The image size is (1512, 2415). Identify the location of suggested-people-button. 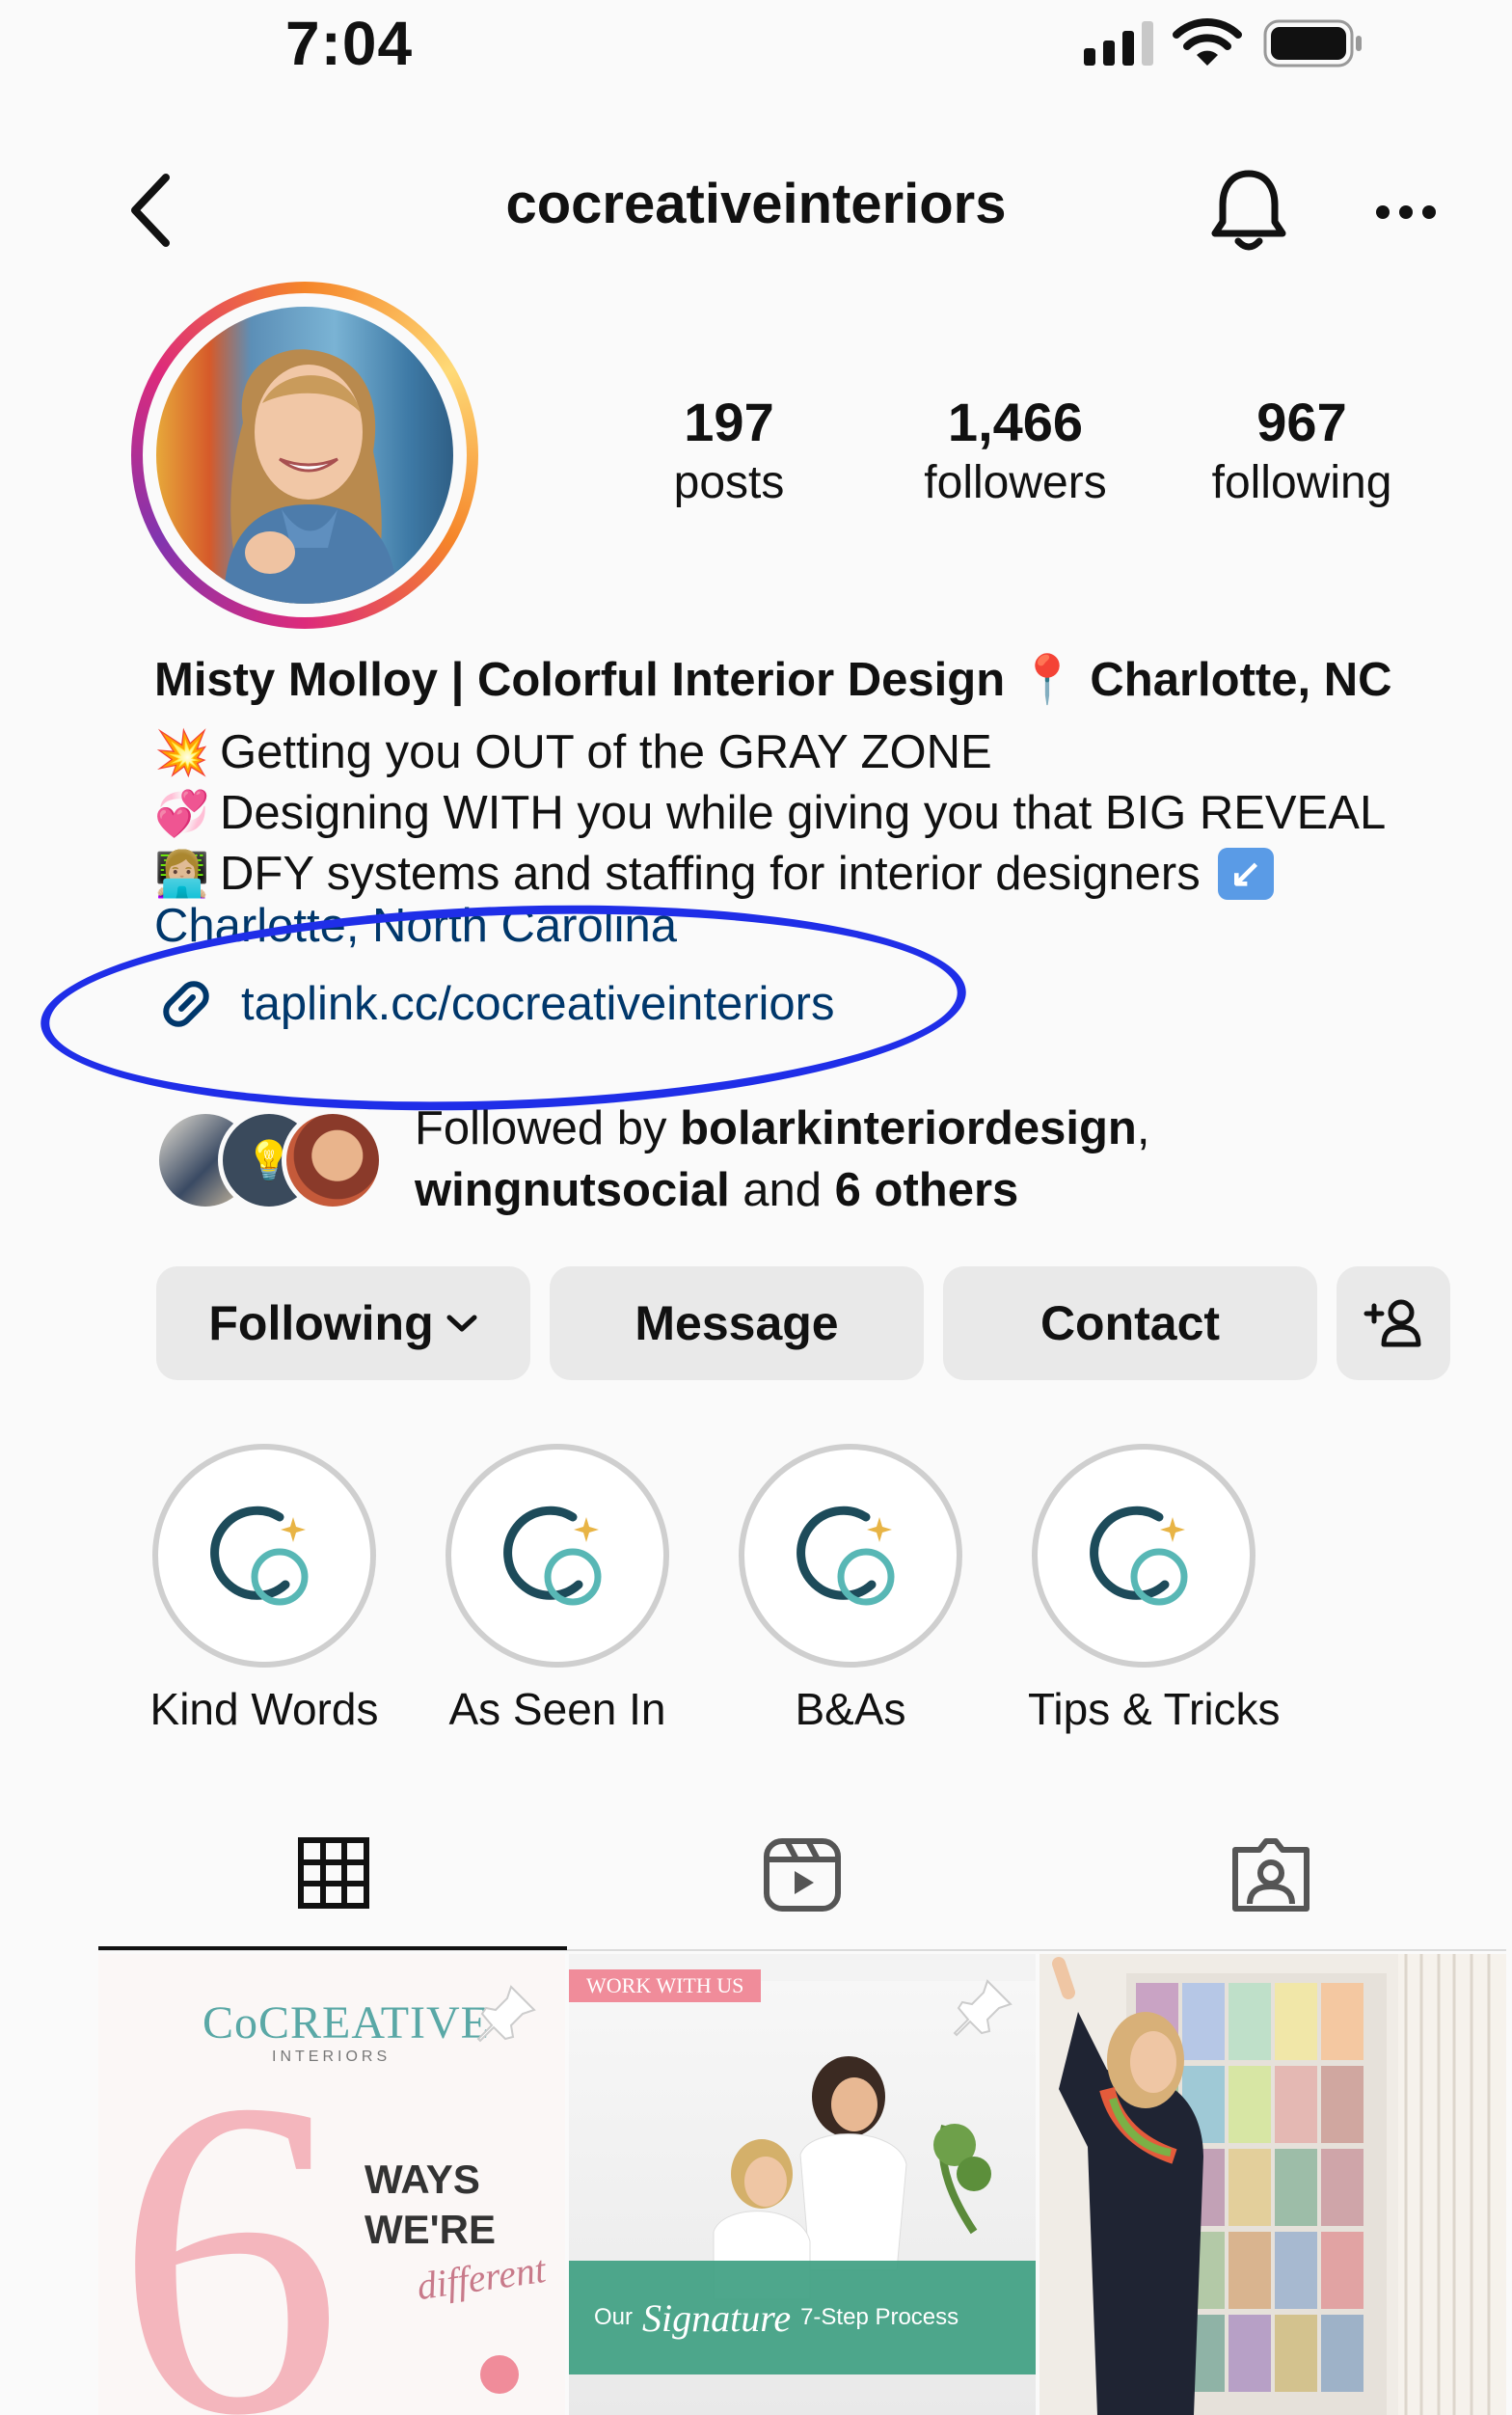
(1393, 1323).